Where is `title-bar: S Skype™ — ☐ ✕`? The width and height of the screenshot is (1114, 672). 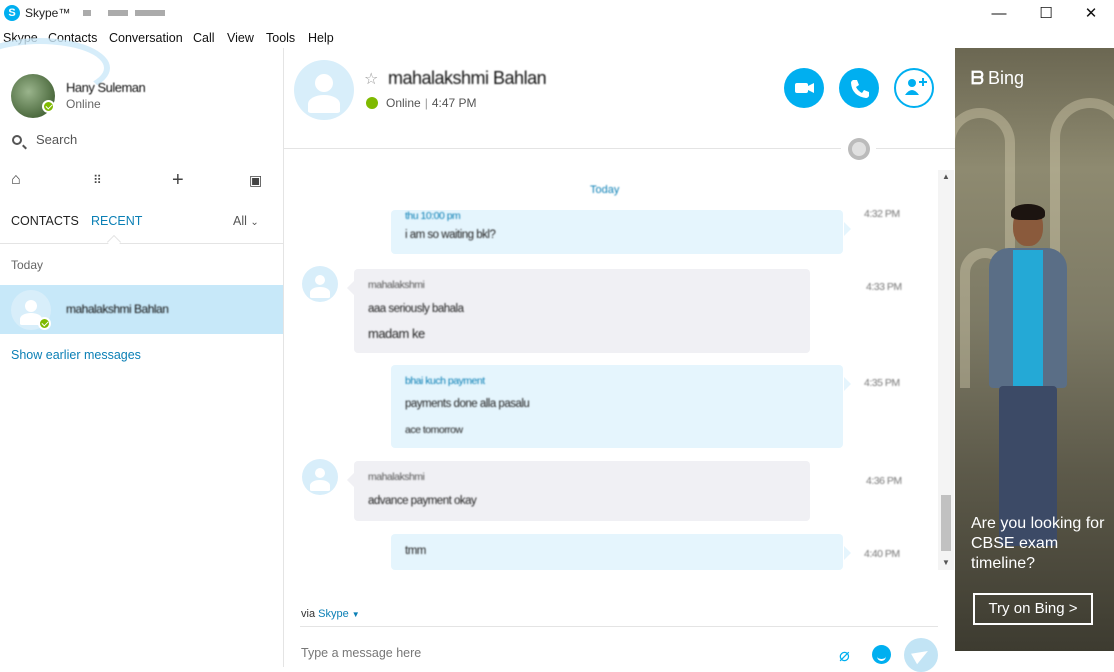
title-bar: S Skype™ — ☐ ✕ is located at coordinates (557, 14).